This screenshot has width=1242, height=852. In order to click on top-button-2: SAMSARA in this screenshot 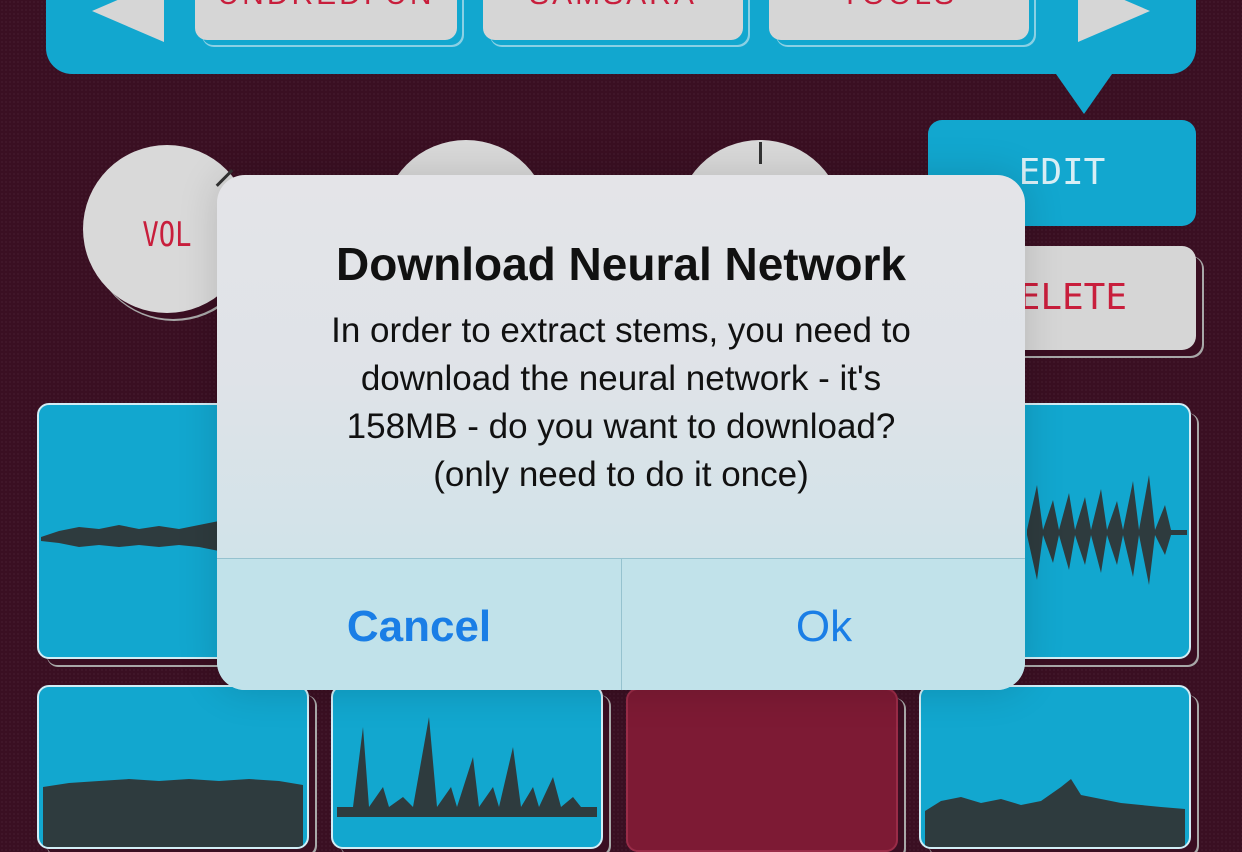, I will do `click(613, 20)`.